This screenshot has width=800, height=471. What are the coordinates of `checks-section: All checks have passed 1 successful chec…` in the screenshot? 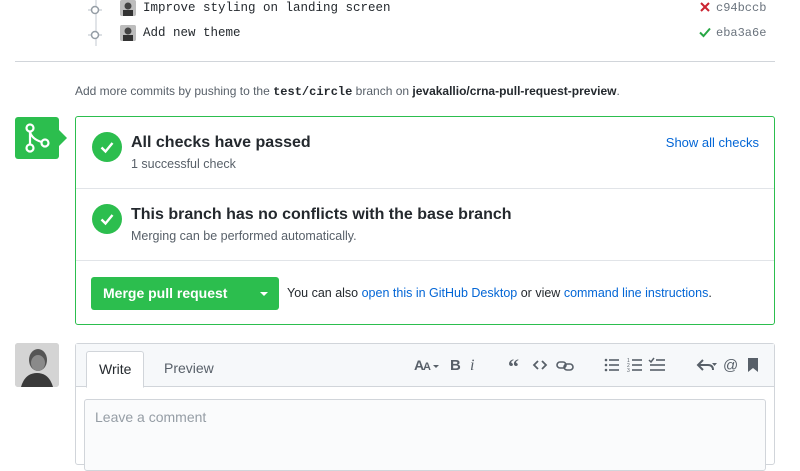 It's located at (425, 153).